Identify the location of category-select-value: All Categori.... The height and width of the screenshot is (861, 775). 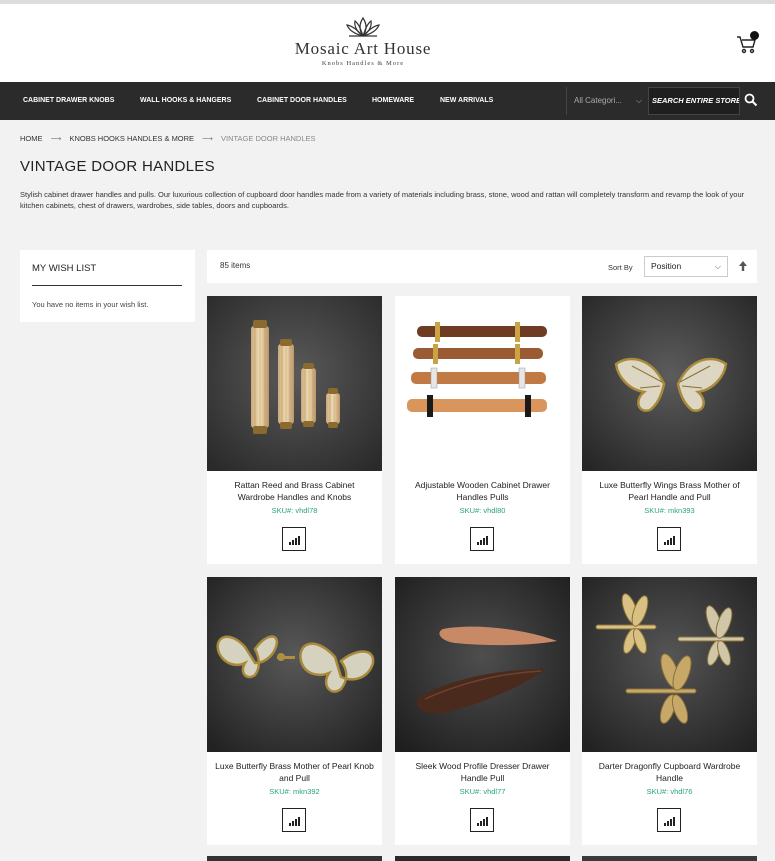
(598, 100).